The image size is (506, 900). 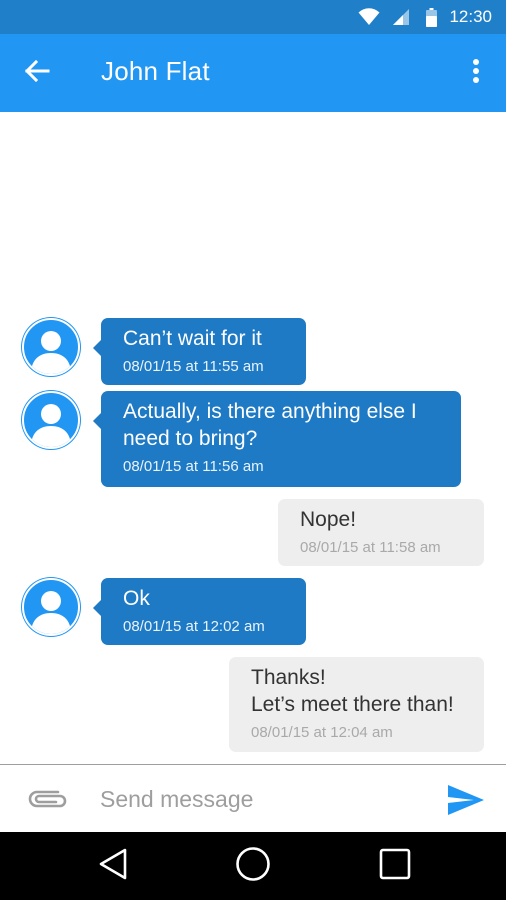 I want to click on system-nav-bar, so click(x=253, y=866).